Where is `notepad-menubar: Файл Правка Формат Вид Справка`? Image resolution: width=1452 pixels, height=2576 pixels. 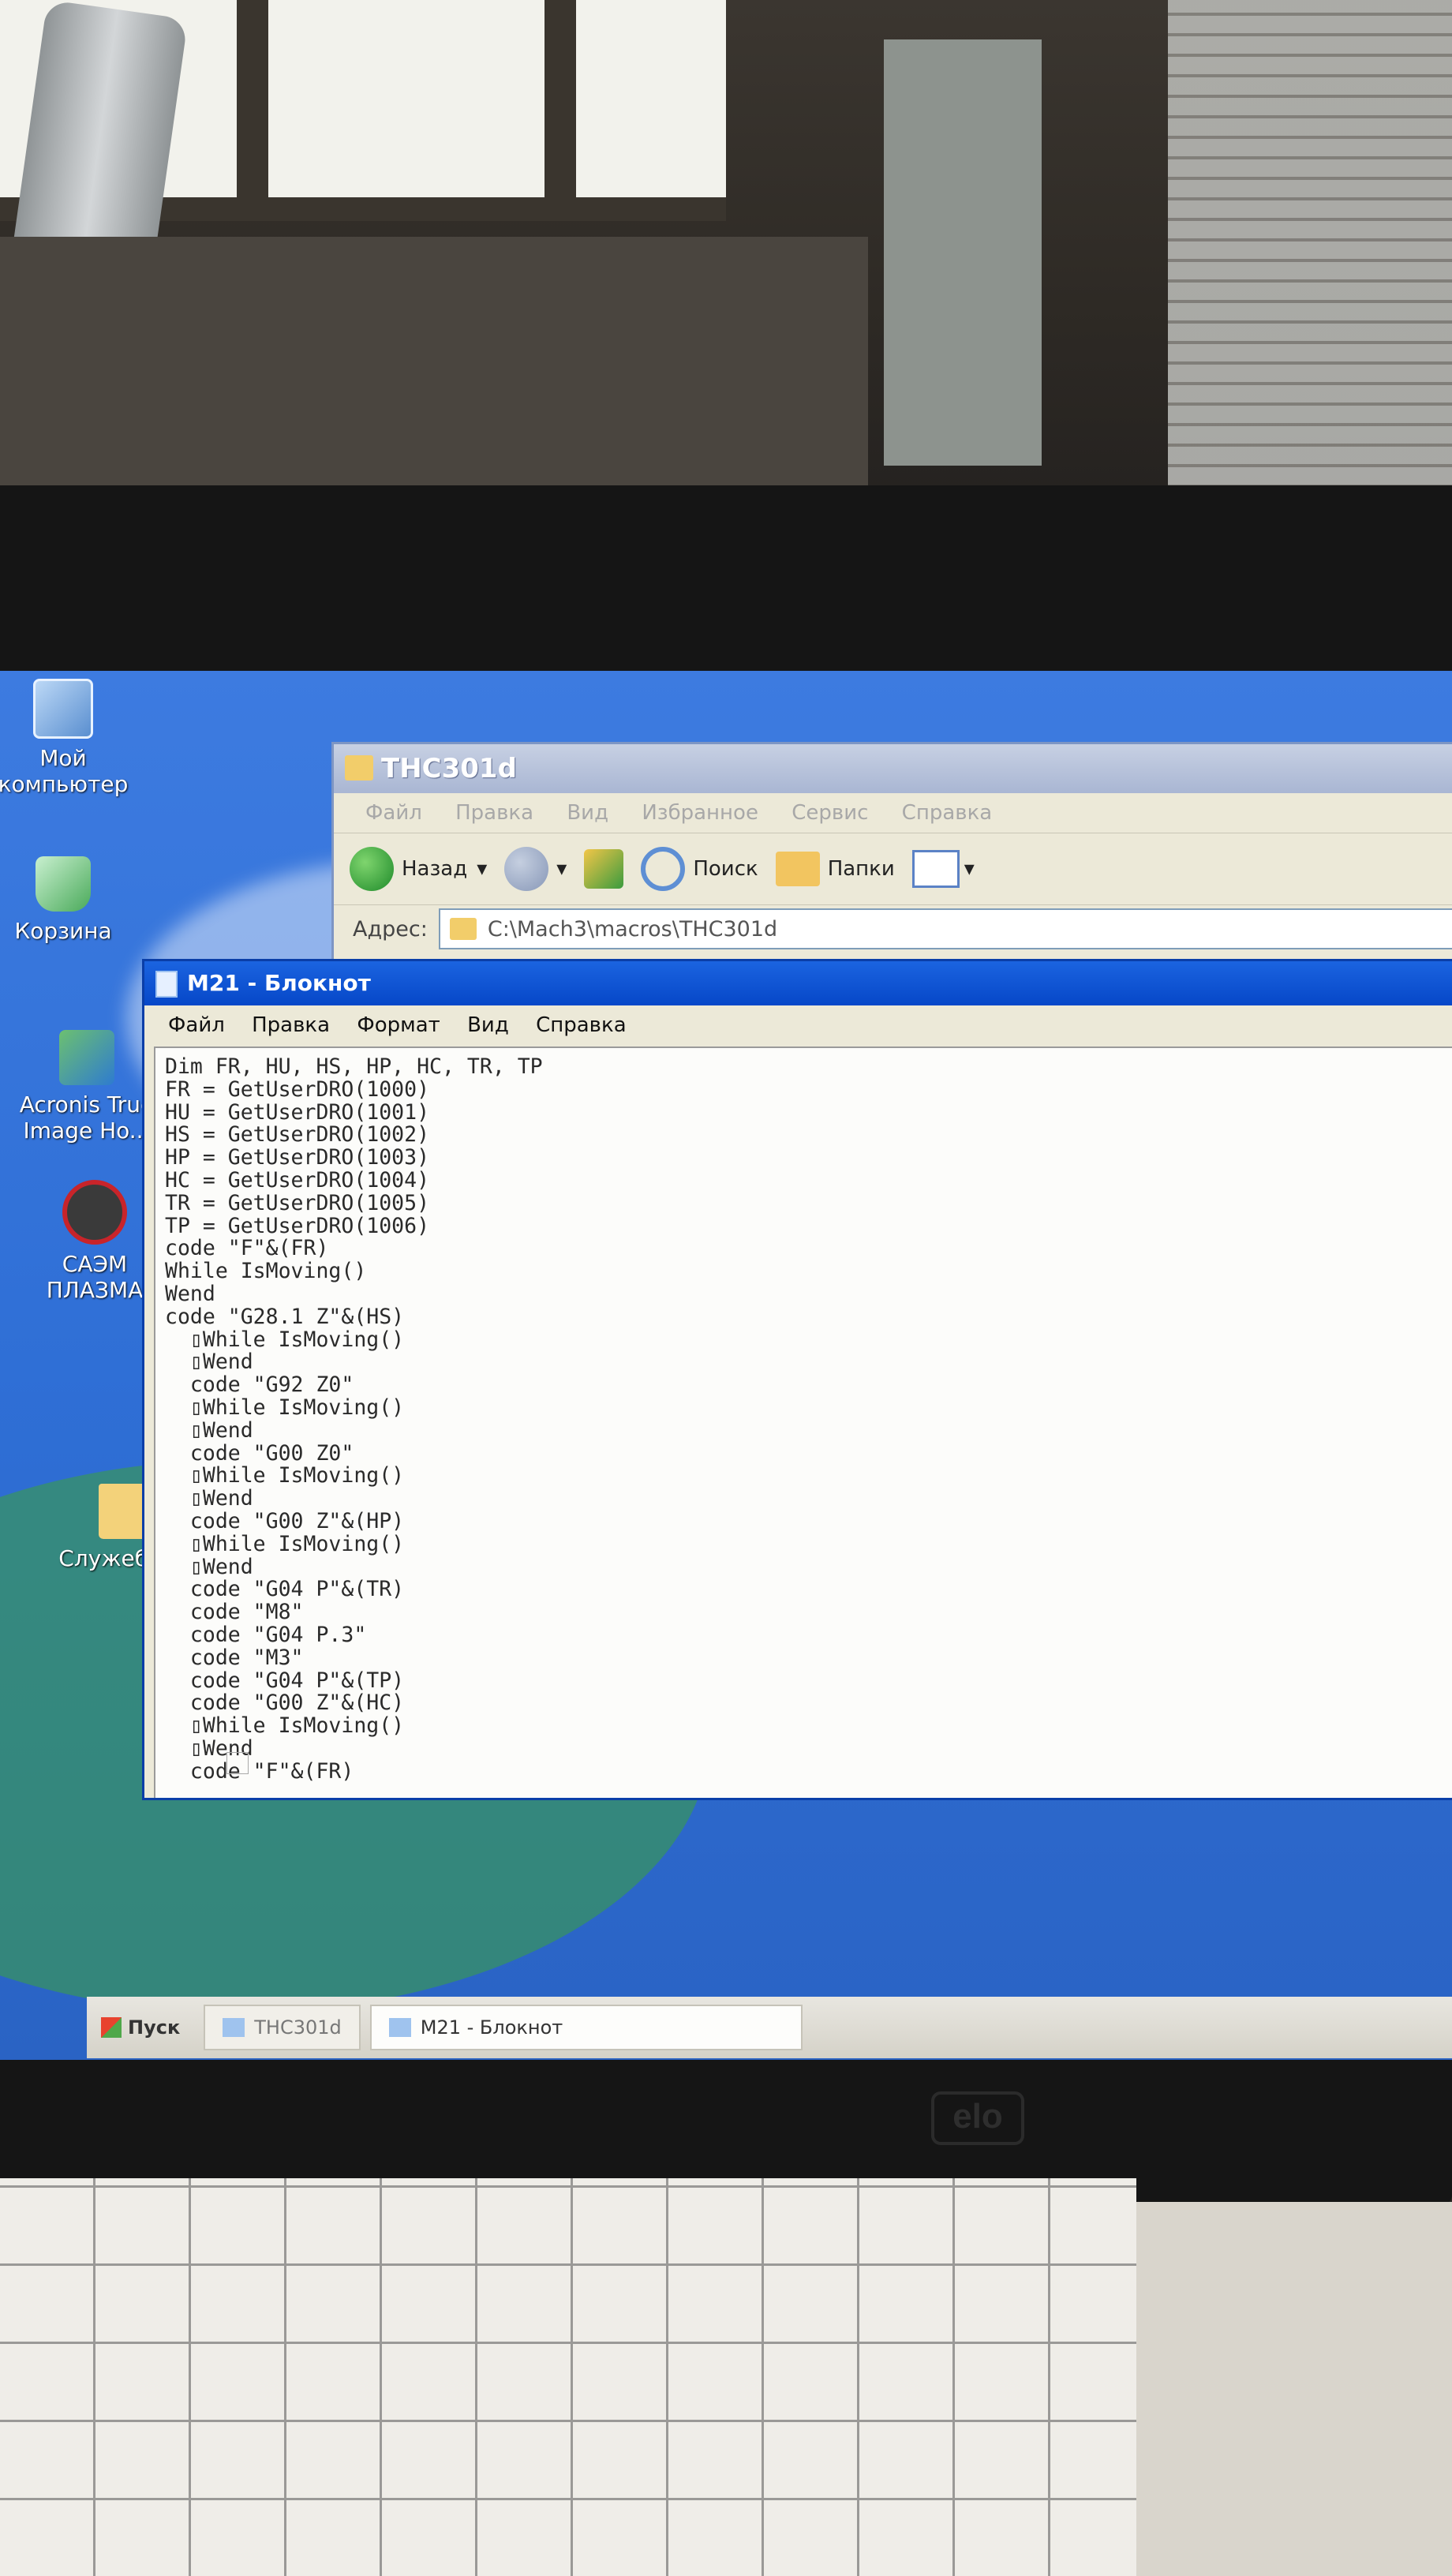
notepad-menubar: Файл Правка Формат Вид Справка is located at coordinates (798, 1025).